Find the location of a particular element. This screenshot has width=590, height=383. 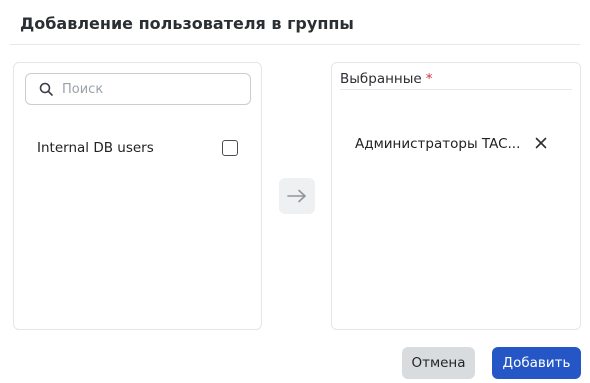

search-icon is located at coordinates (46, 89).